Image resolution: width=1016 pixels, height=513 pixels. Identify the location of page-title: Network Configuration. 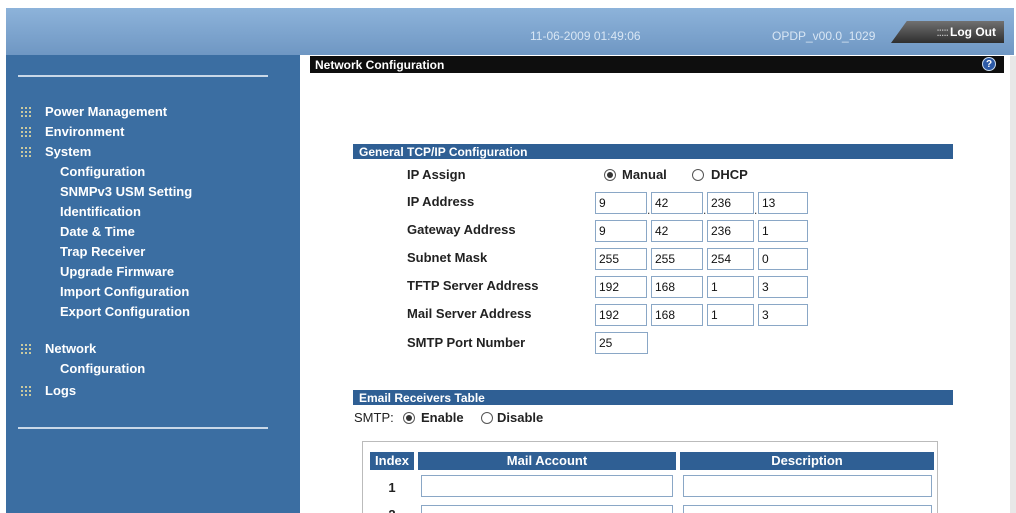
(657, 64).